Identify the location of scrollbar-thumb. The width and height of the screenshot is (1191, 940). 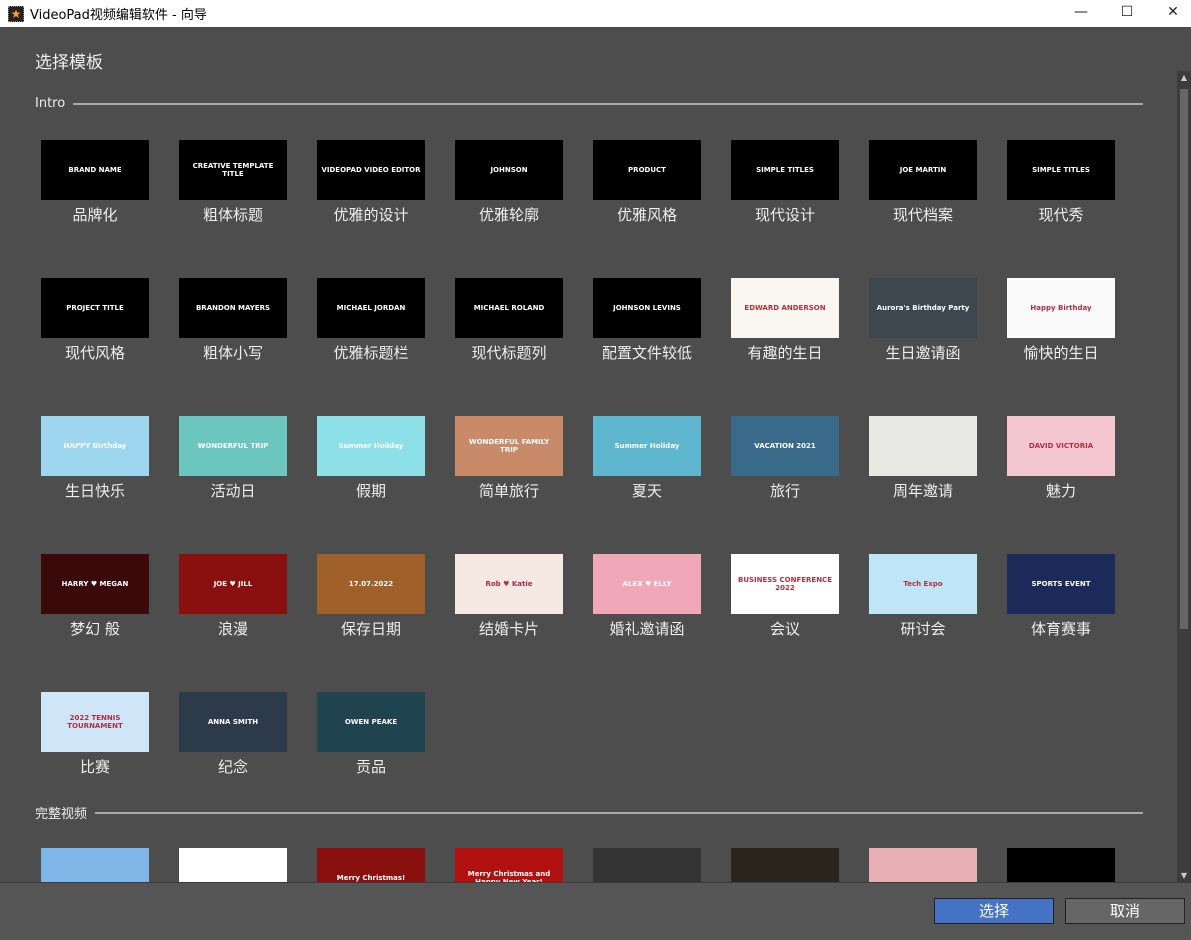
(1184, 359).